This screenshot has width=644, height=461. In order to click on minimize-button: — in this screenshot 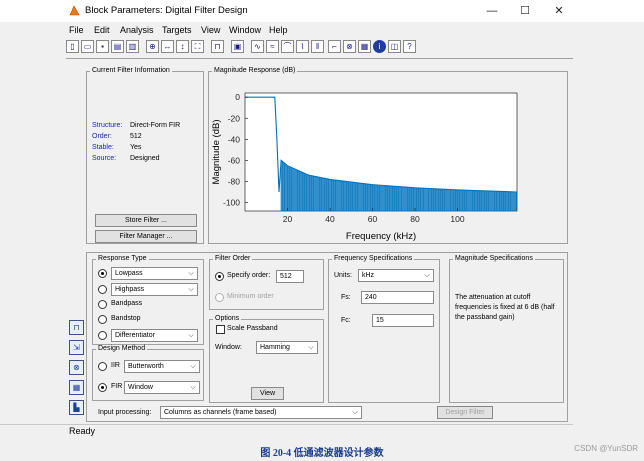, I will do `click(492, 11)`.